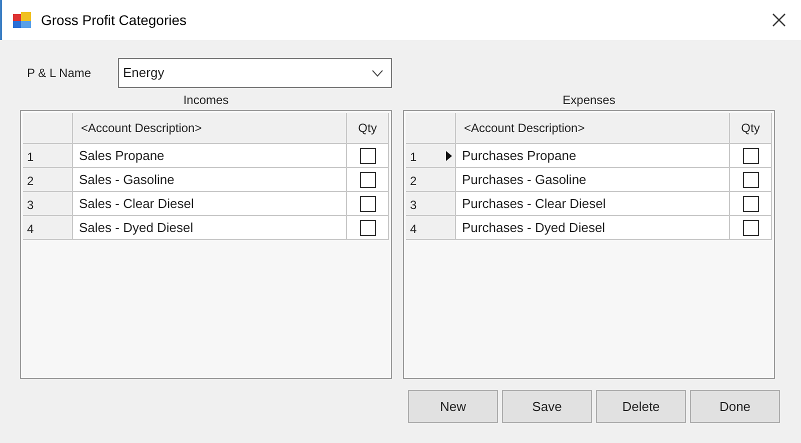 The height and width of the screenshot is (443, 801). Describe the element at coordinates (593, 180) in the screenshot. I see `table-cell: Purchases - Gasoline` at that location.